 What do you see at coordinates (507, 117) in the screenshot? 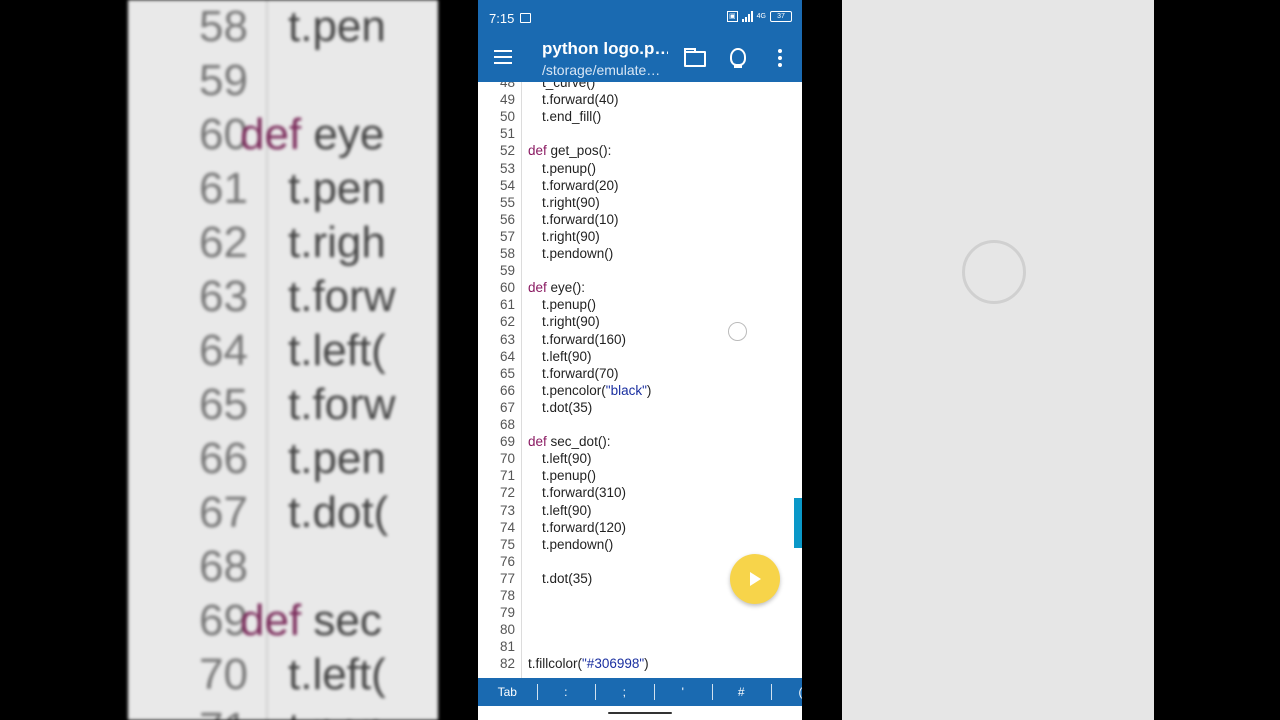
I see `line-number: 50` at bounding box center [507, 117].